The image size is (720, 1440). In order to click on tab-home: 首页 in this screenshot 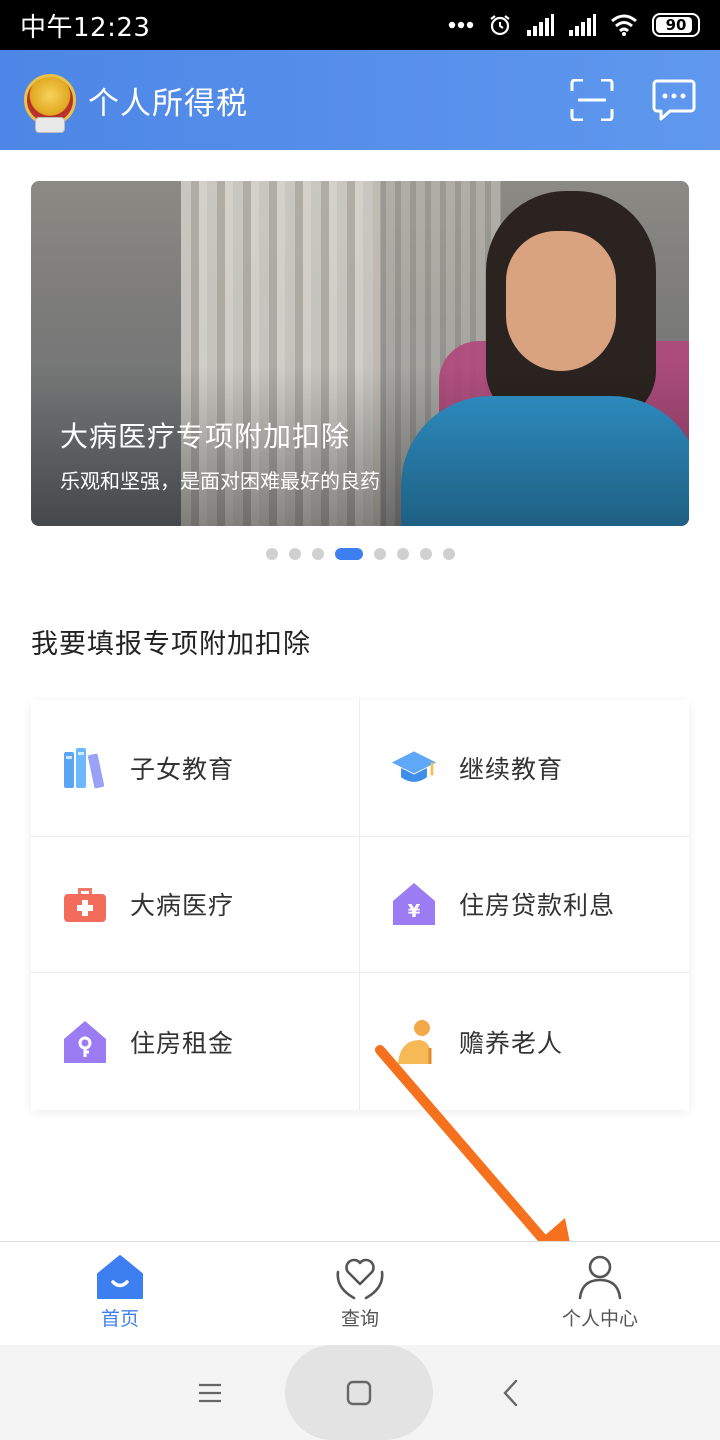, I will do `click(120, 1293)`.